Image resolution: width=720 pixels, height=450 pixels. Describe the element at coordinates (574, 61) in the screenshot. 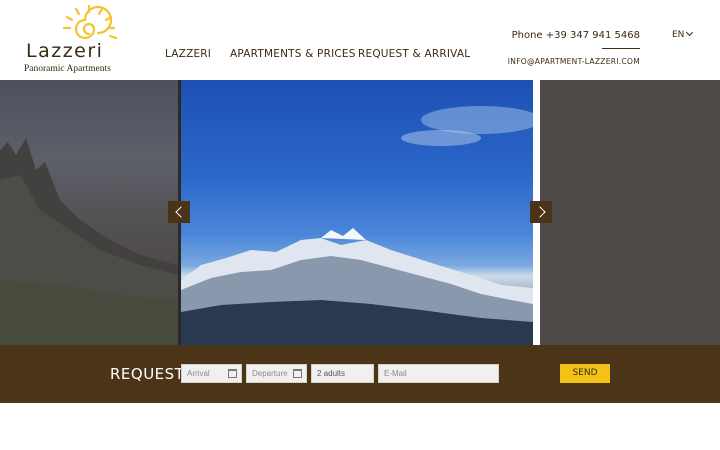

I see `contact-email: INFO@APARTMENT-LAZZERI.COM` at that location.